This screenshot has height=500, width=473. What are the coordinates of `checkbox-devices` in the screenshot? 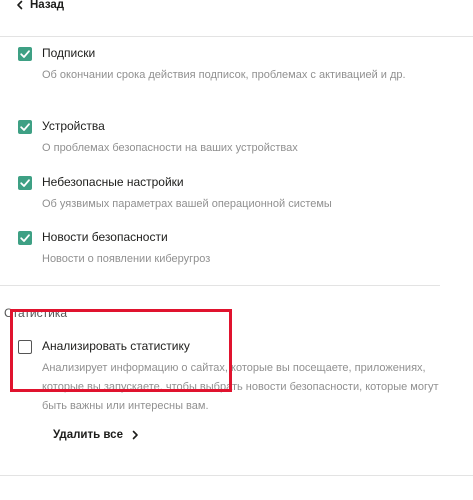 It's located at (25, 127).